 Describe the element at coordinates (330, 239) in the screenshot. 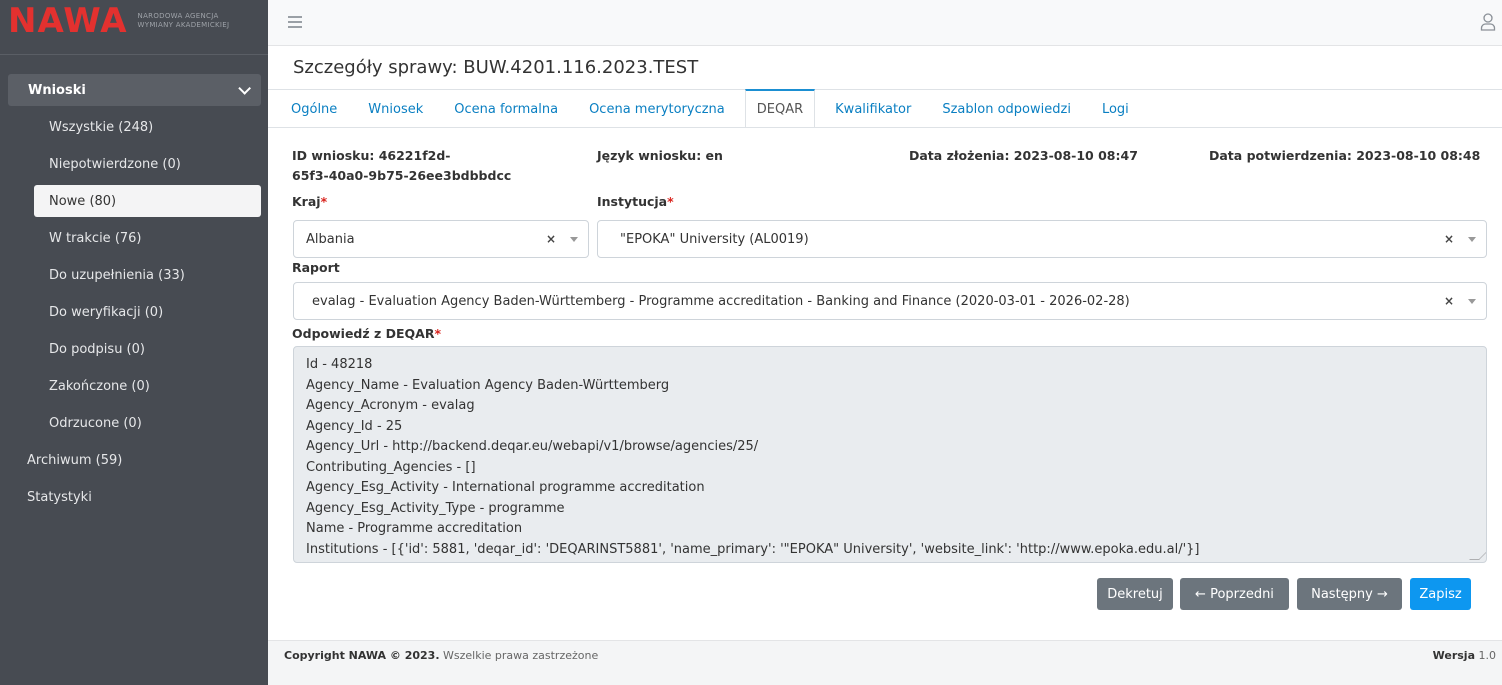

I see `country-select-value: Albania` at that location.